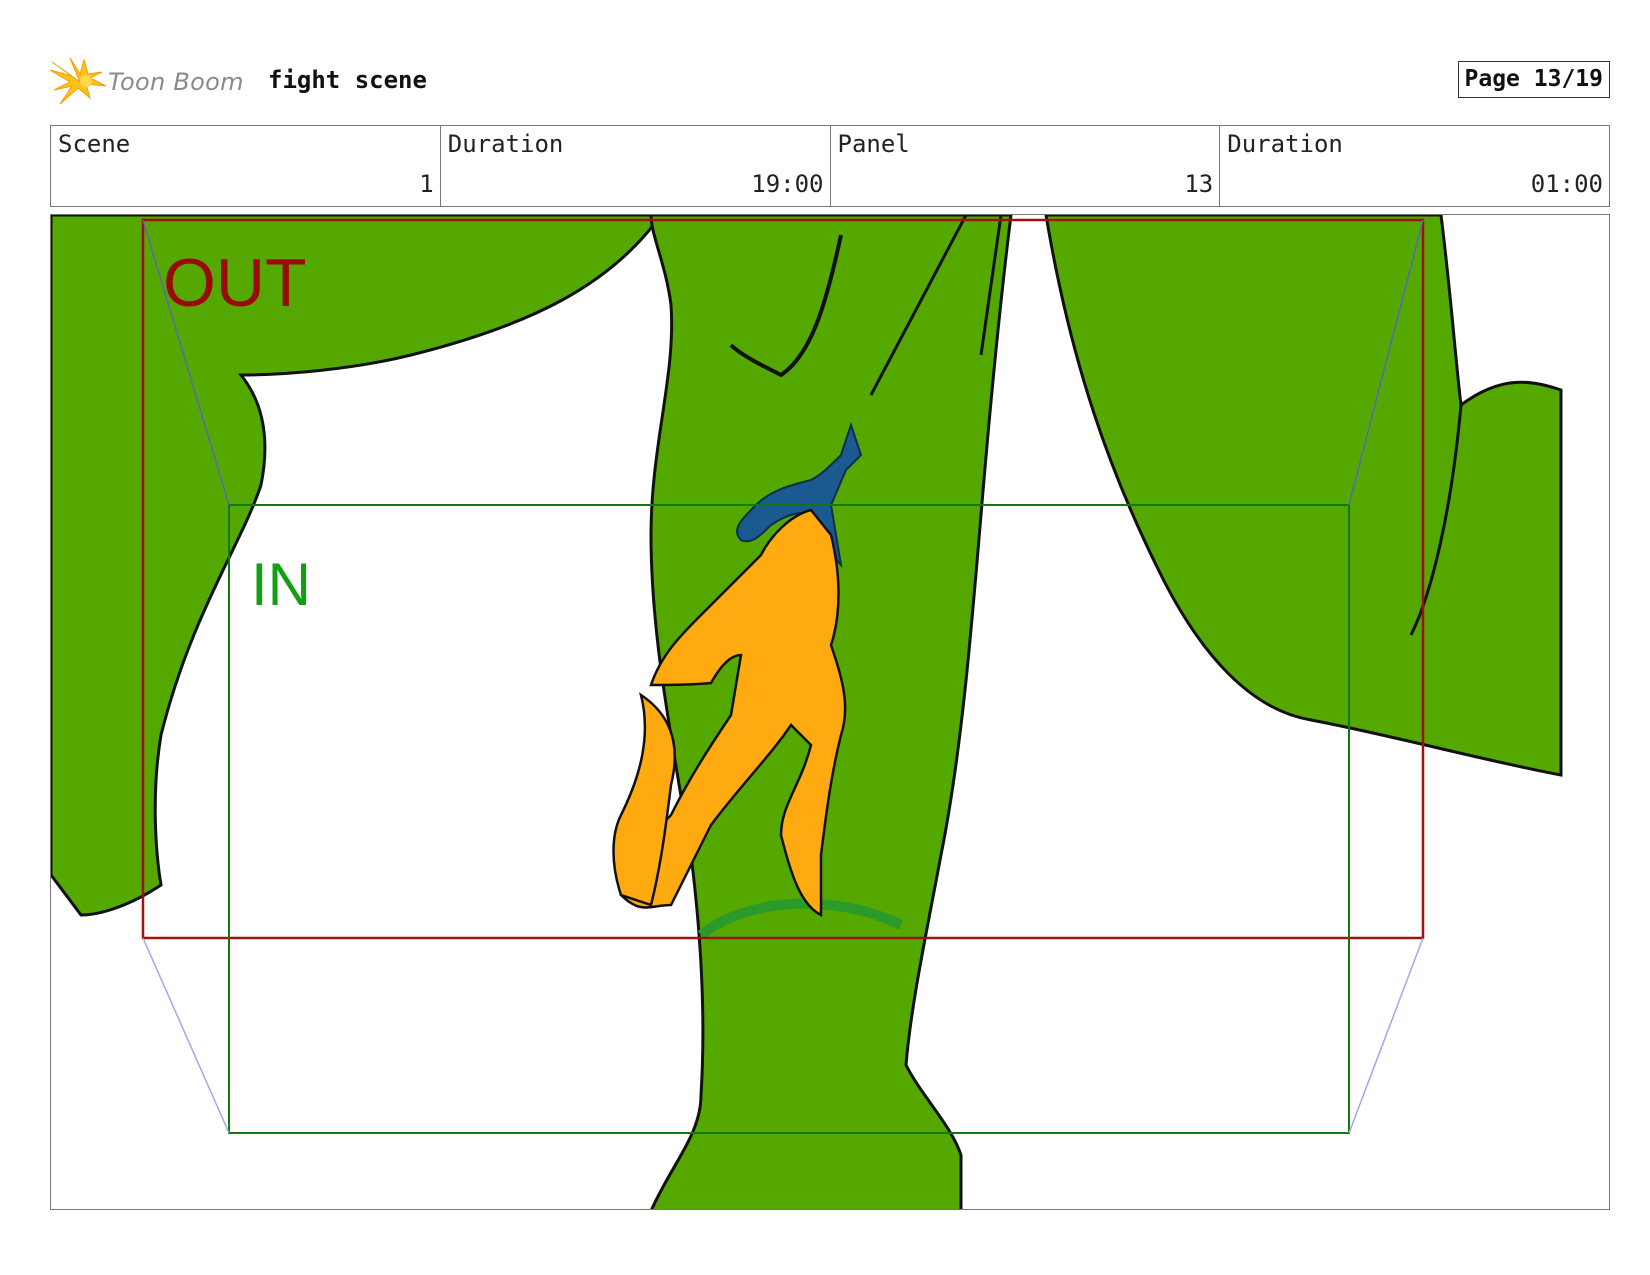 Image resolution: width=1650 pixels, height=1275 pixels. Describe the element at coordinates (505, 144) in the screenshot. I see `scene-duration-label: Duration` at that location.